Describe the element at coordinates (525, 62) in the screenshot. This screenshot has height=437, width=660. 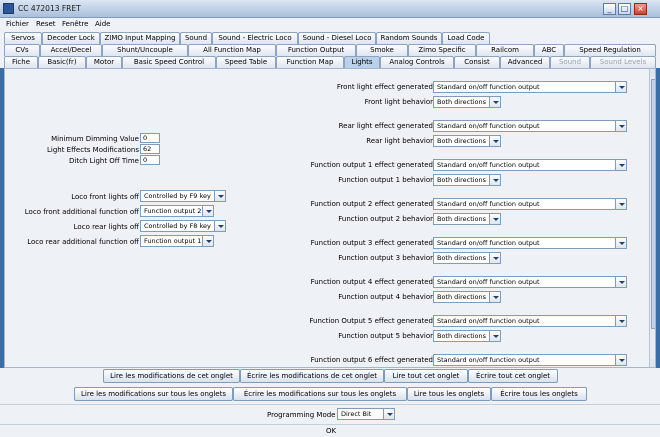
I see `tab-advanced: Advanced` at that location.